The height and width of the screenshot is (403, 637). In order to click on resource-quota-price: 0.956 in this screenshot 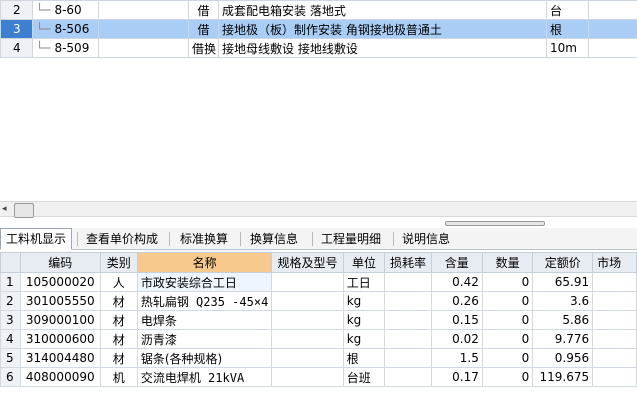, I will do `click(563, 358)`.